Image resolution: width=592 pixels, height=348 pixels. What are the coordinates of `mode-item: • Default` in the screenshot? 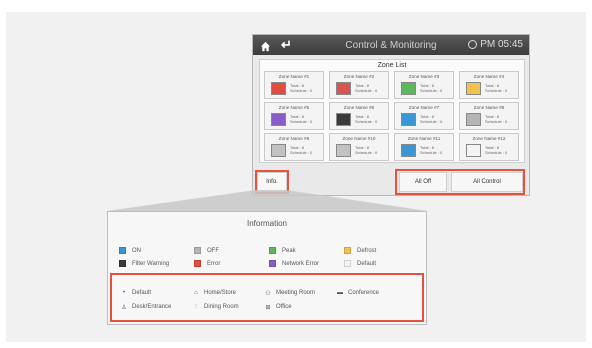 It's located at (156, 293).